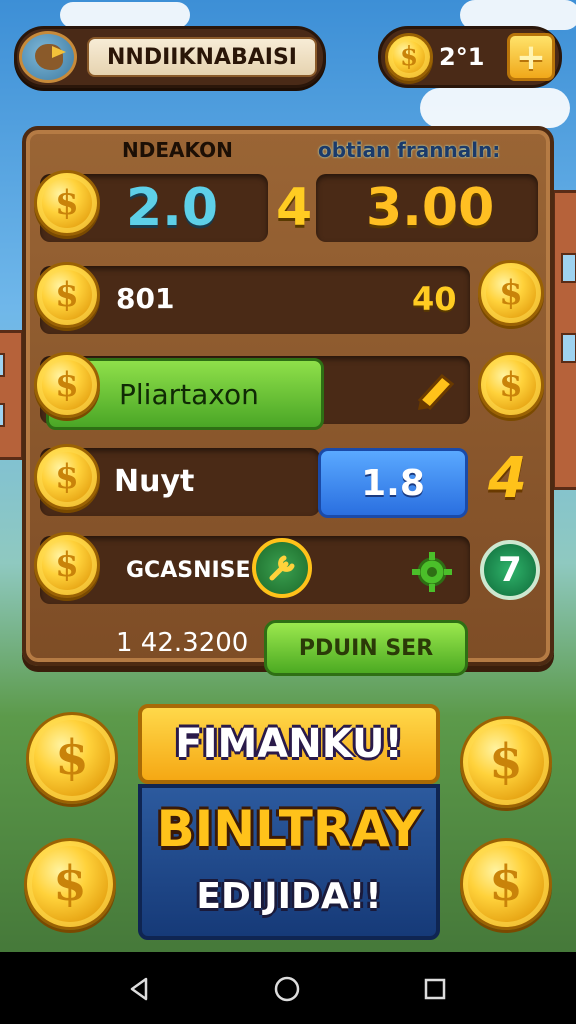  I want to click on header-left: NDEAKON, so click(177, 150).